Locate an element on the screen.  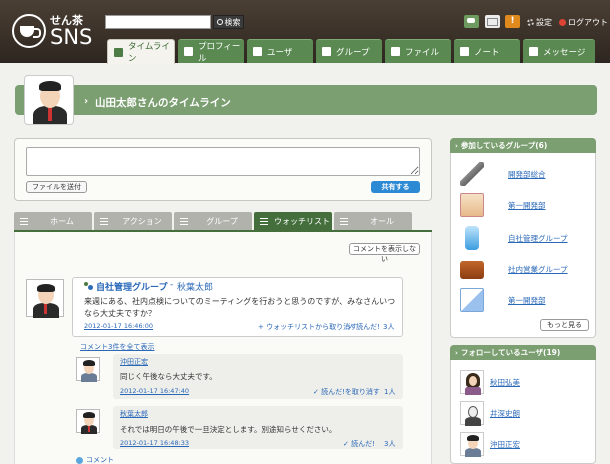
read-label: 読んだ!を取り消す is located at coordinates (350, 392).